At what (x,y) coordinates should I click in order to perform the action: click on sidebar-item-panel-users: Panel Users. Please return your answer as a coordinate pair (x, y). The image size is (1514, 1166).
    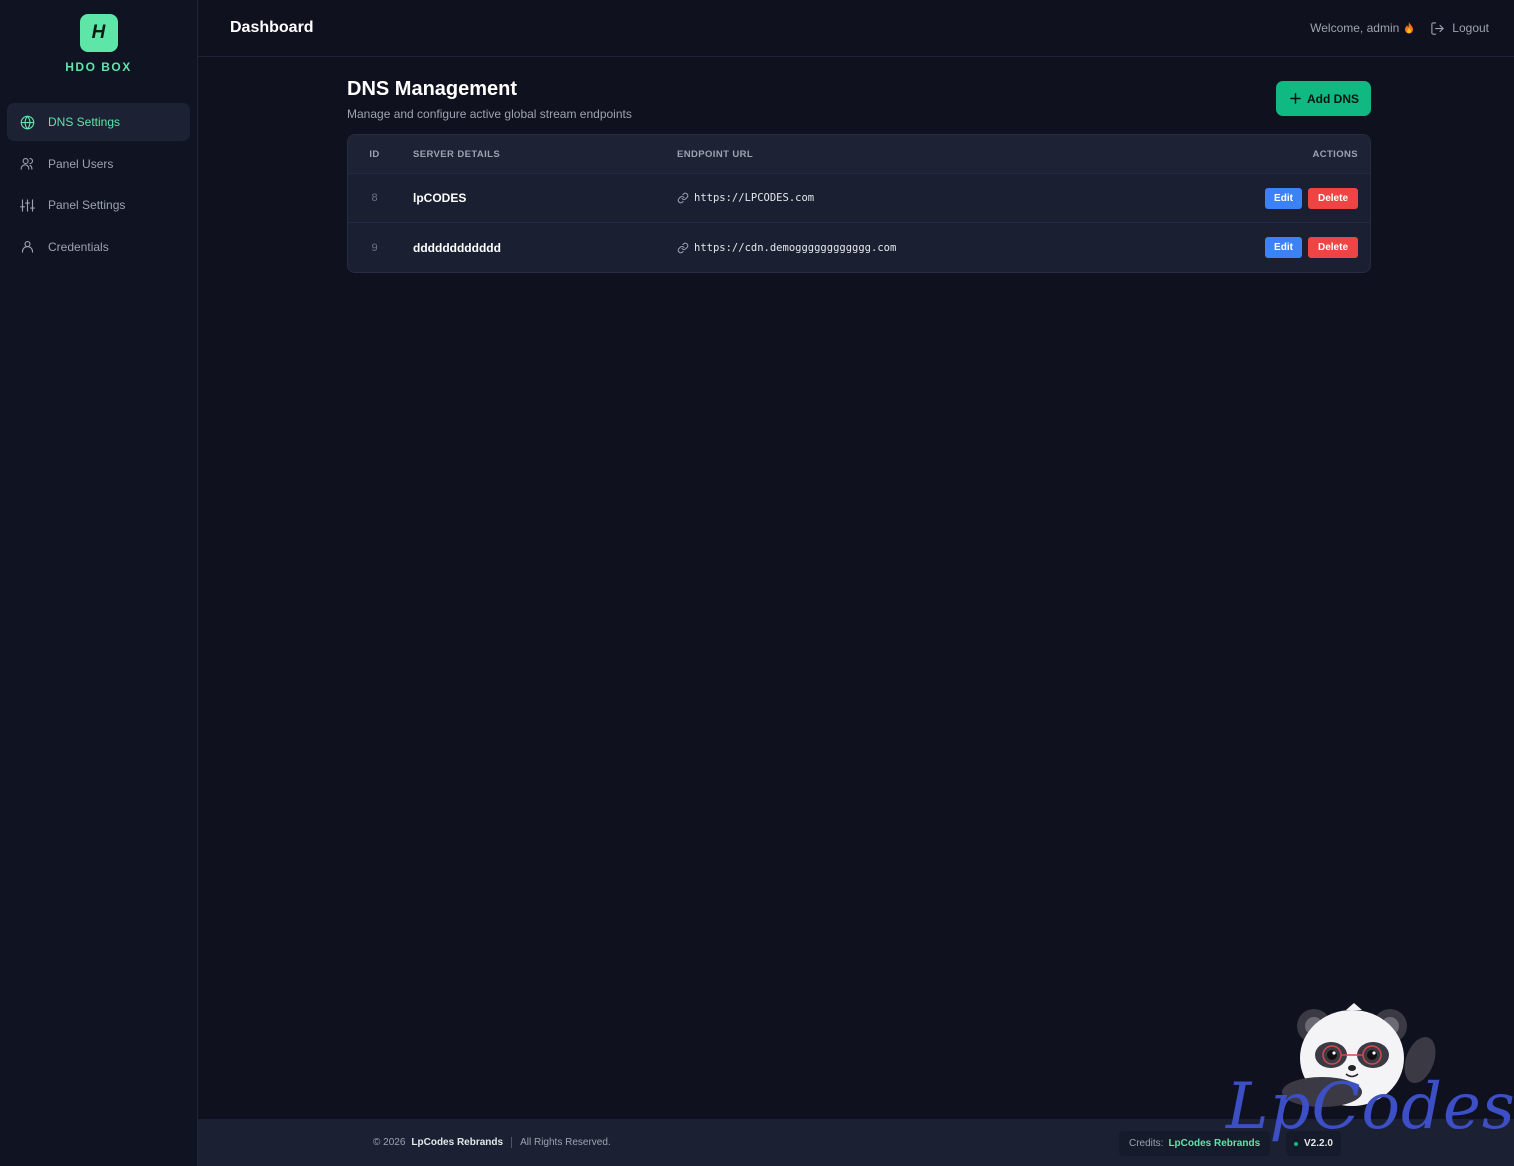
    Looking at the image, I should click on (98, 164).